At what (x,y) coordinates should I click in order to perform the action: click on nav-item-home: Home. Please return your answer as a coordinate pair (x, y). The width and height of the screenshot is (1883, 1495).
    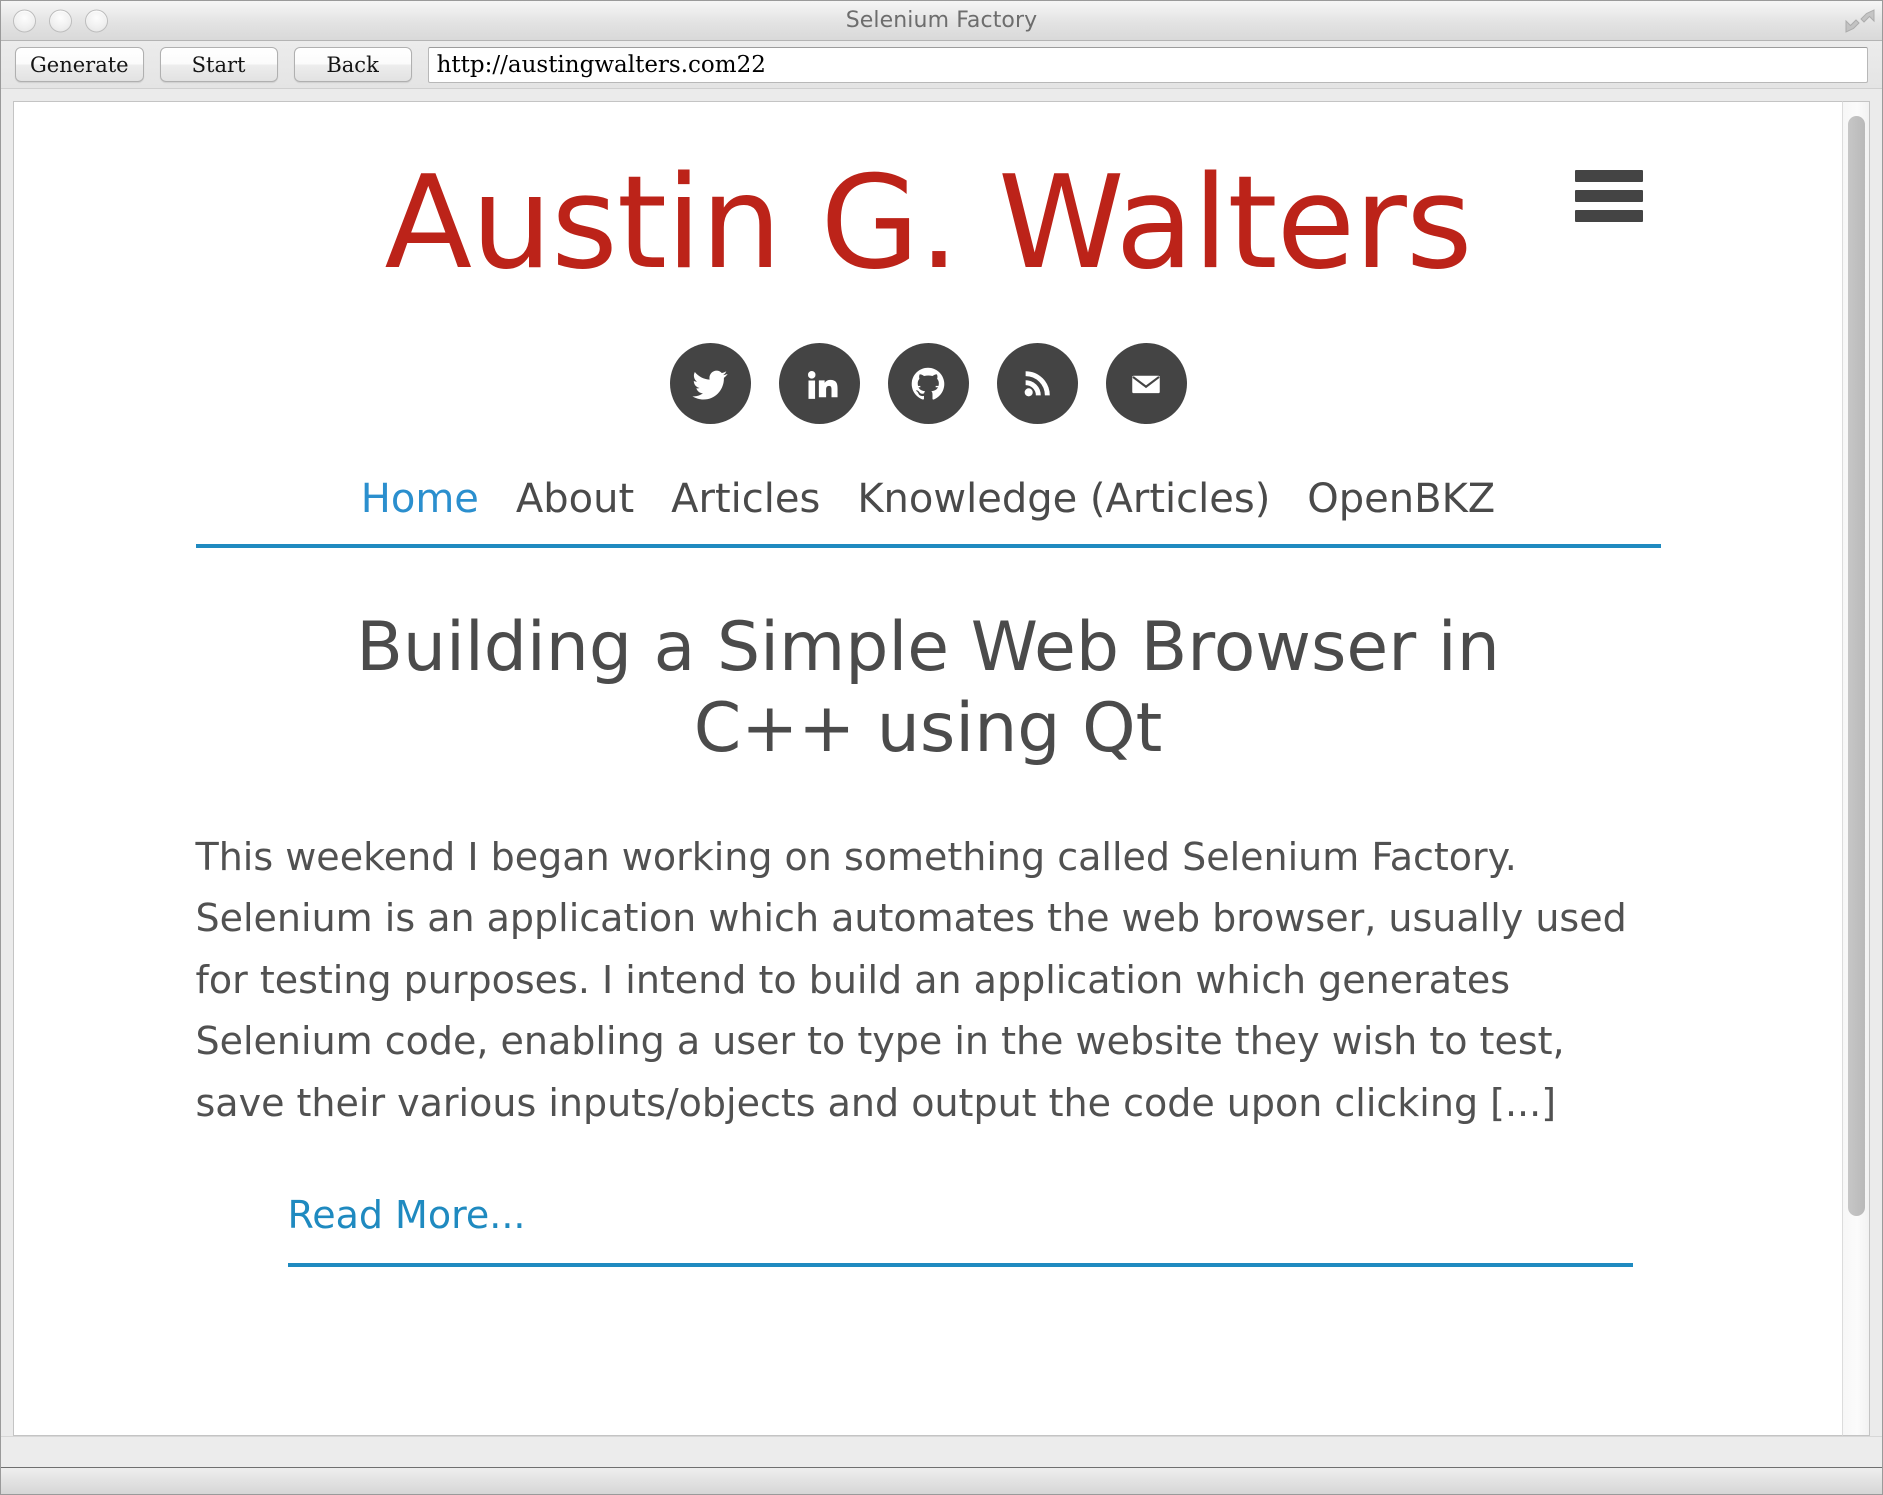
    Looking at the image, I should click on (420, 499).